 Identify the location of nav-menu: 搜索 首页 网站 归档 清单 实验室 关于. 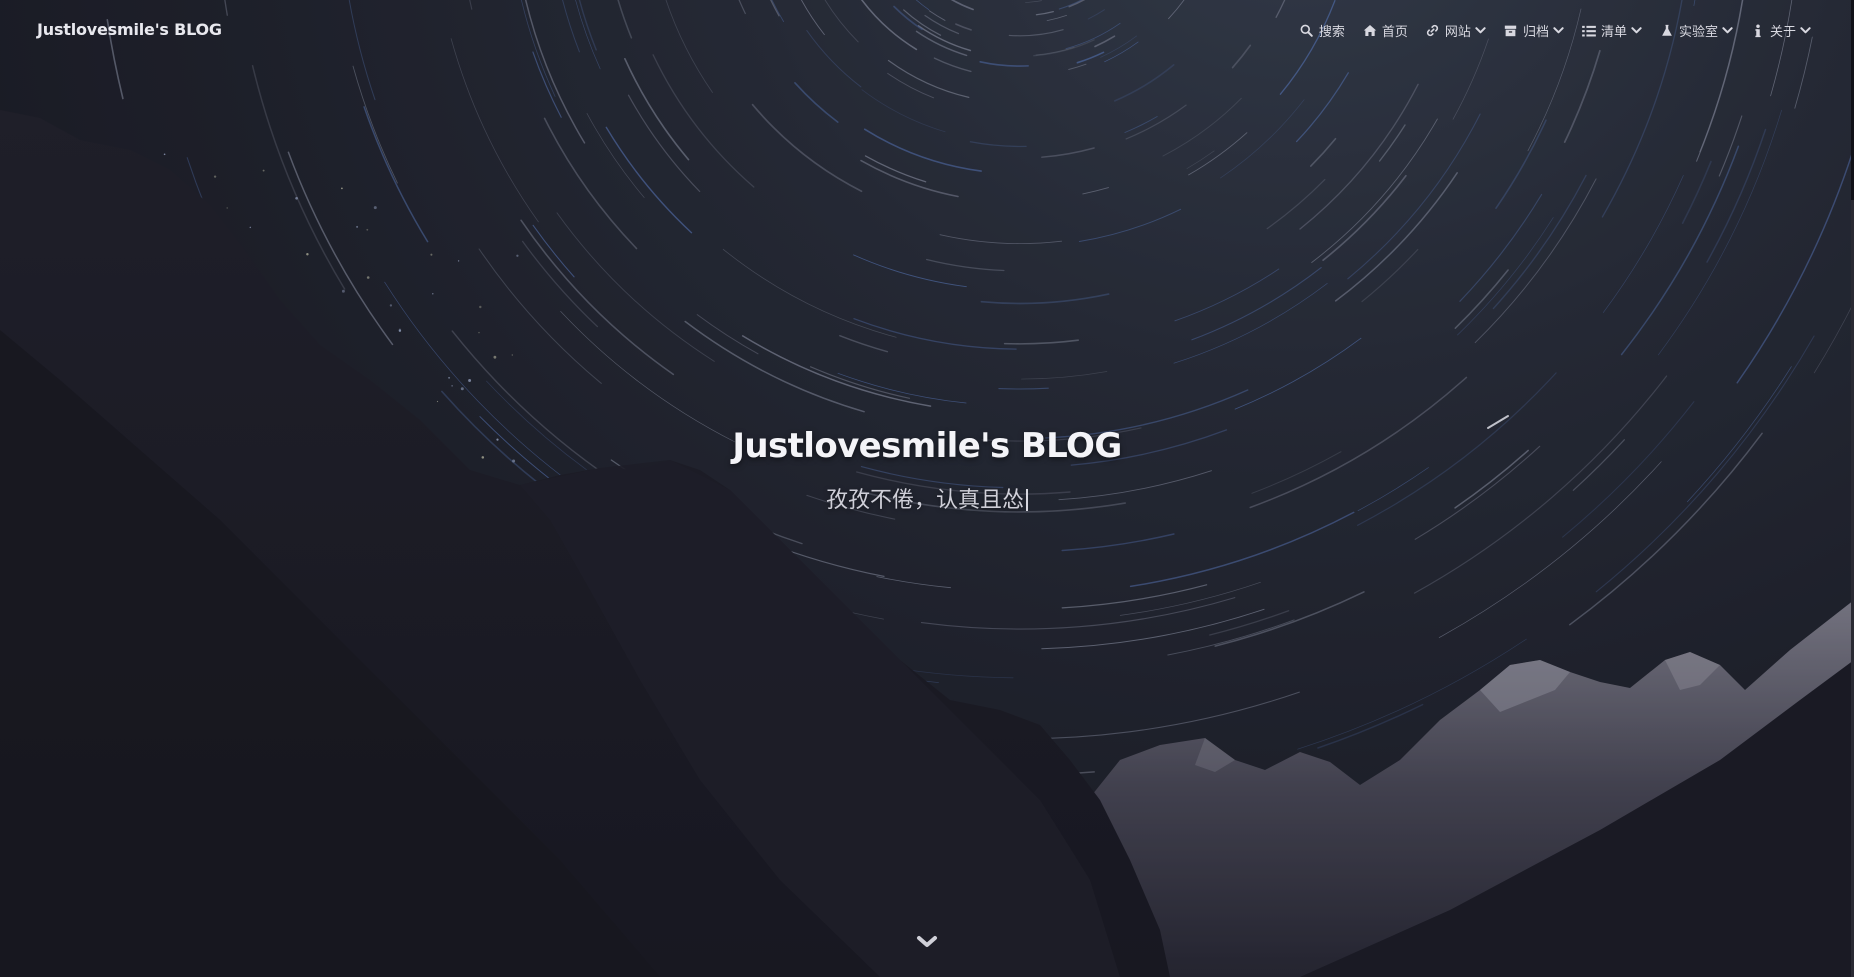
(1555, 30).